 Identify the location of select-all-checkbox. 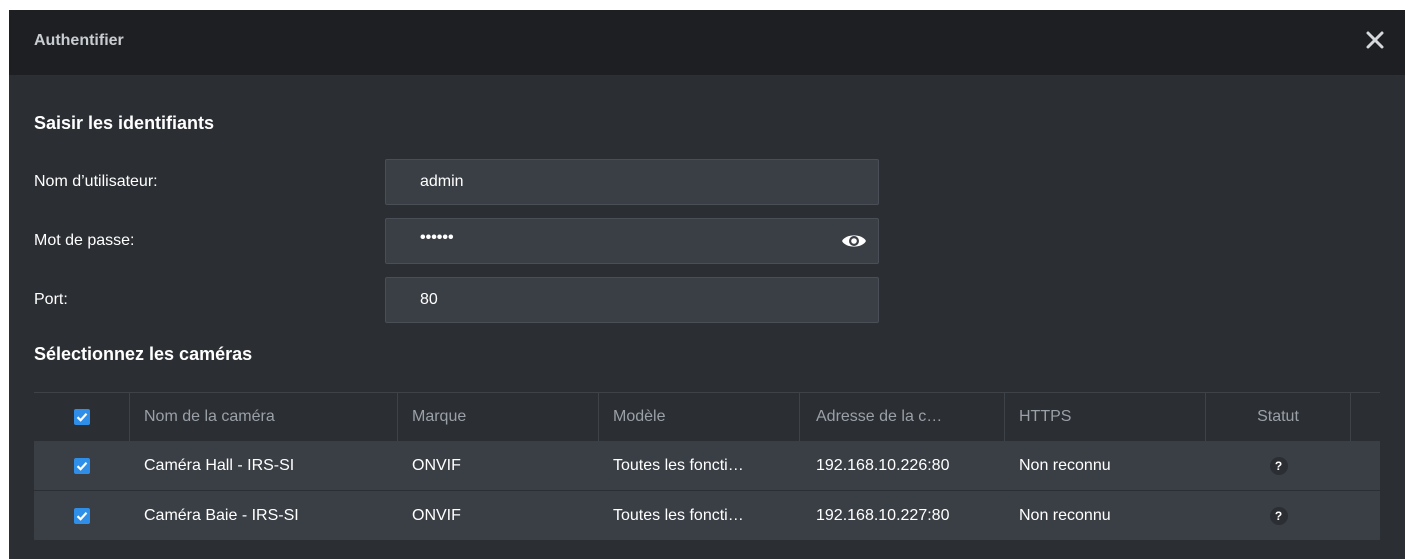
(81, 417).